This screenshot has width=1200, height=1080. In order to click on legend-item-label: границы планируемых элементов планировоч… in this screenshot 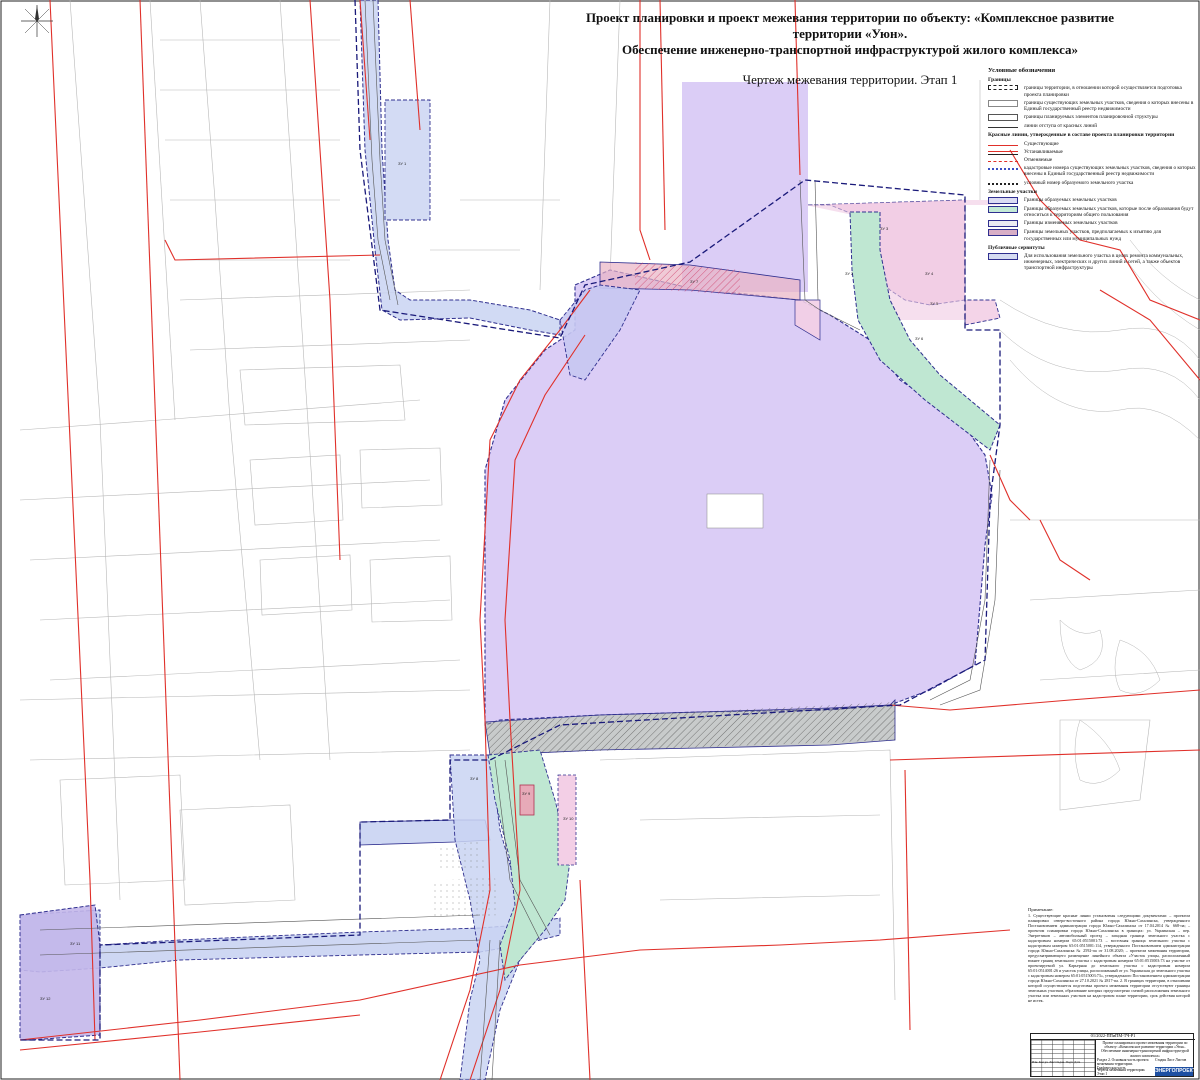, I will do `click(1091, 117)`.